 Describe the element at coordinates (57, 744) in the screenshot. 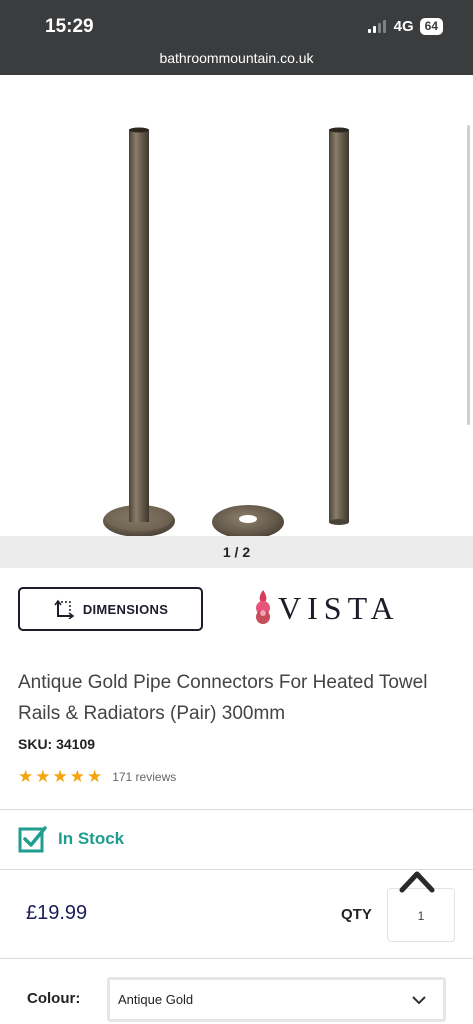

I see `product-sku: SKU: 34109` at that location.